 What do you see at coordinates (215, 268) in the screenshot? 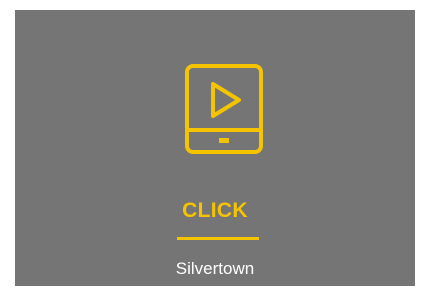
I see `location-label: Silvertown` at bounding box center [215, 268].